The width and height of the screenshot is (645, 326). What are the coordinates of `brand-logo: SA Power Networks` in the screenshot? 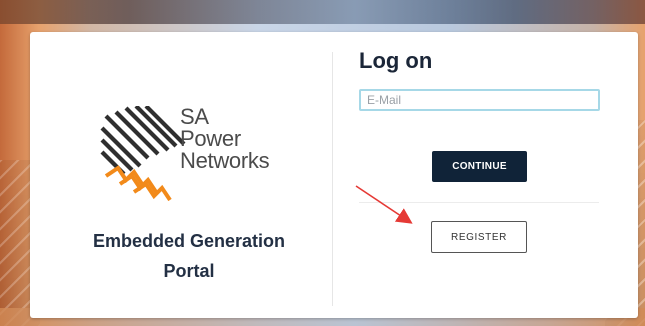 It's located at (190, 153).